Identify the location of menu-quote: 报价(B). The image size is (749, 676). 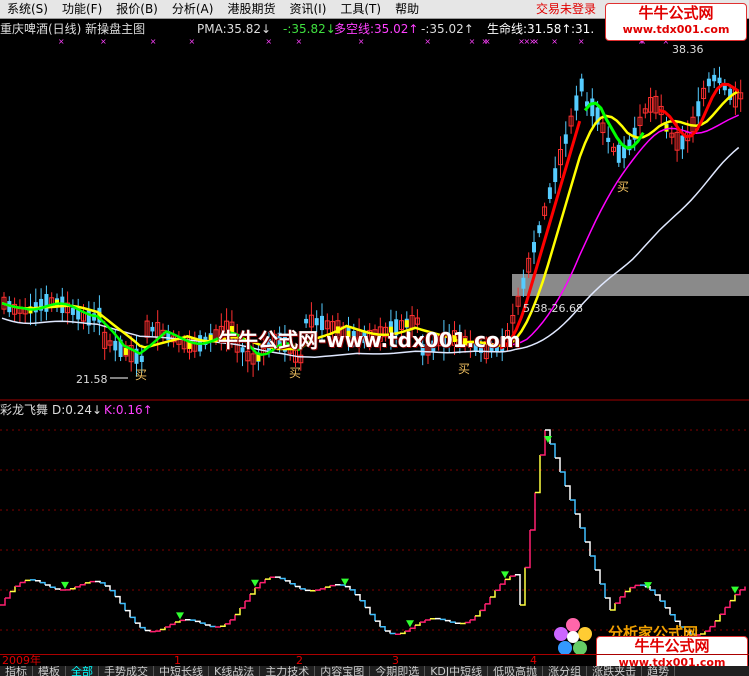
(137, 9).